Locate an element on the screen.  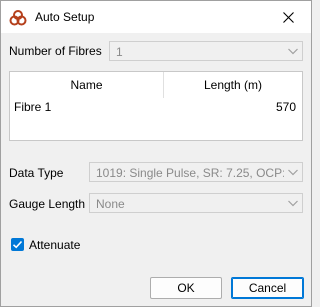
close-icon is located at coordinates (288, 17).